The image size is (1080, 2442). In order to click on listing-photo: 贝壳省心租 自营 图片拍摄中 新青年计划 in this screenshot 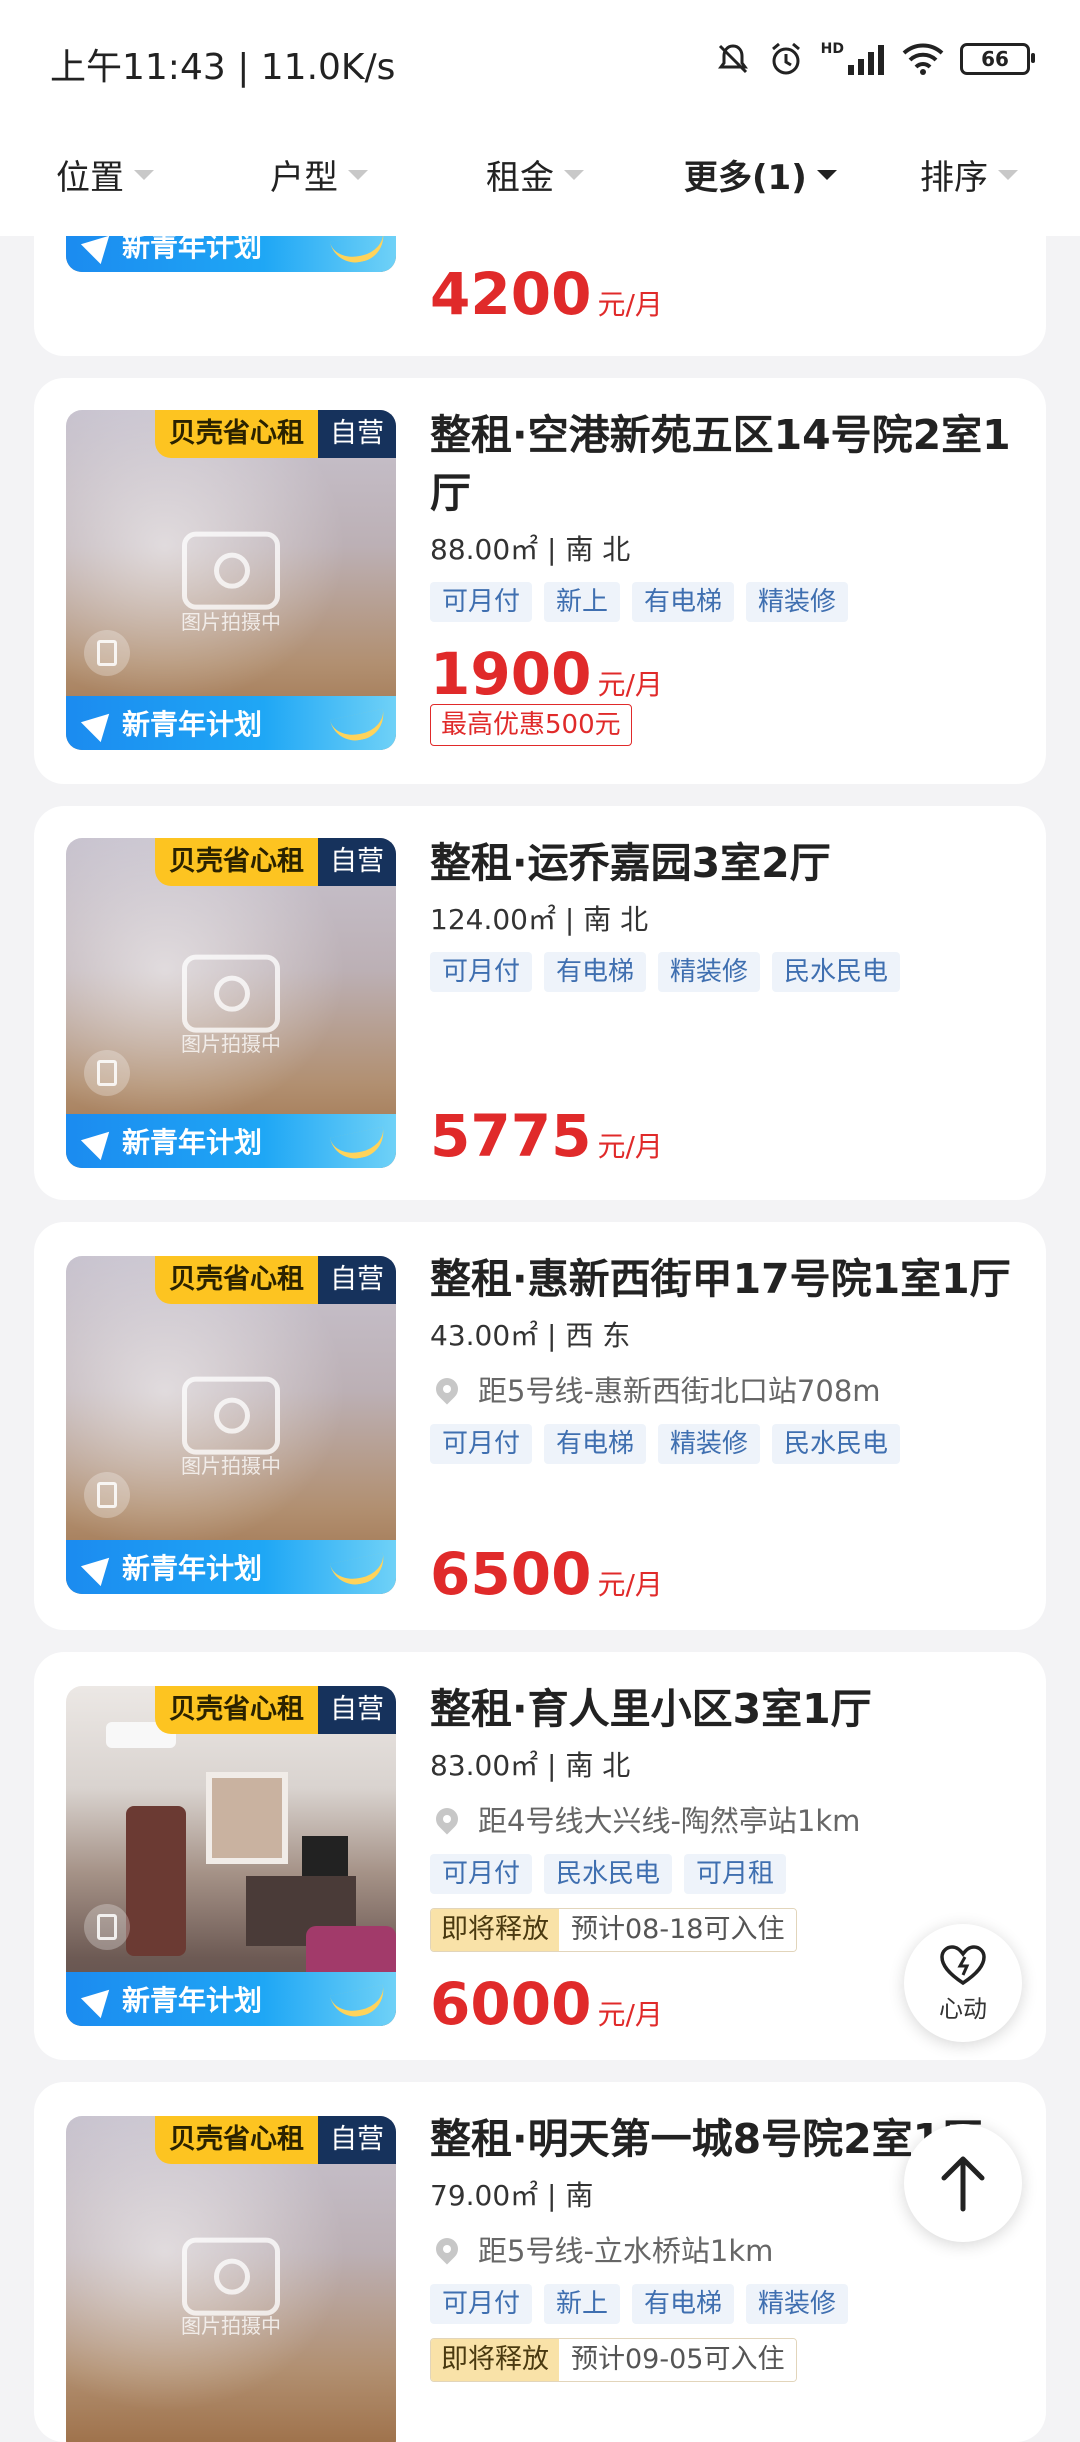, I will do `click(231, 1425)`.